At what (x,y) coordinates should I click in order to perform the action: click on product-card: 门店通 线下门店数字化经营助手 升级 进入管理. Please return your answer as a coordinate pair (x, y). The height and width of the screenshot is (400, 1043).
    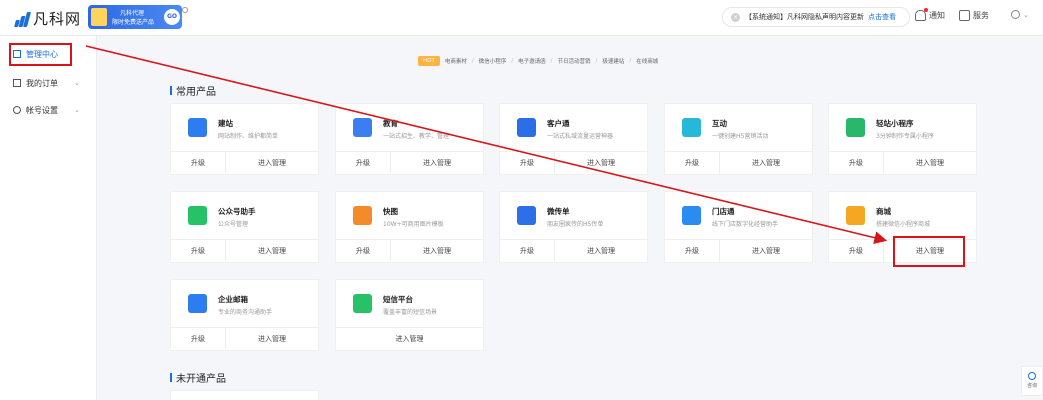
    Looking at the image, I should click on (738, 227).